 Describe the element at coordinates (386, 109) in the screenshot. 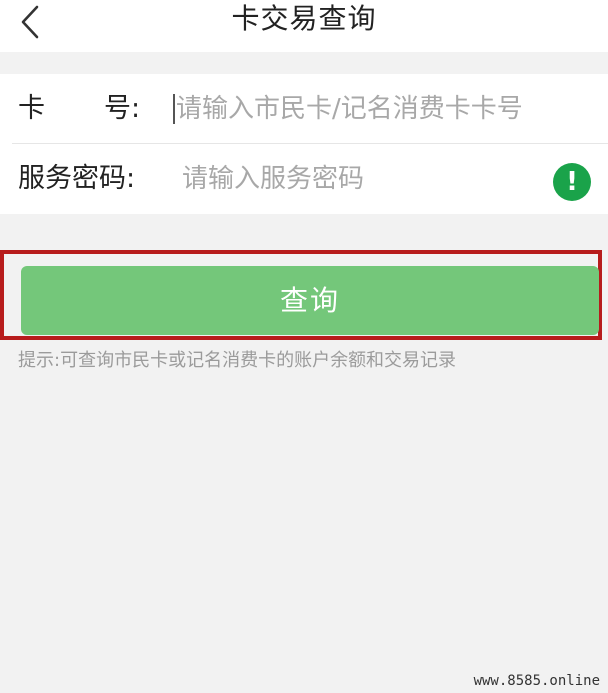

I see `card-number-input` at that location.